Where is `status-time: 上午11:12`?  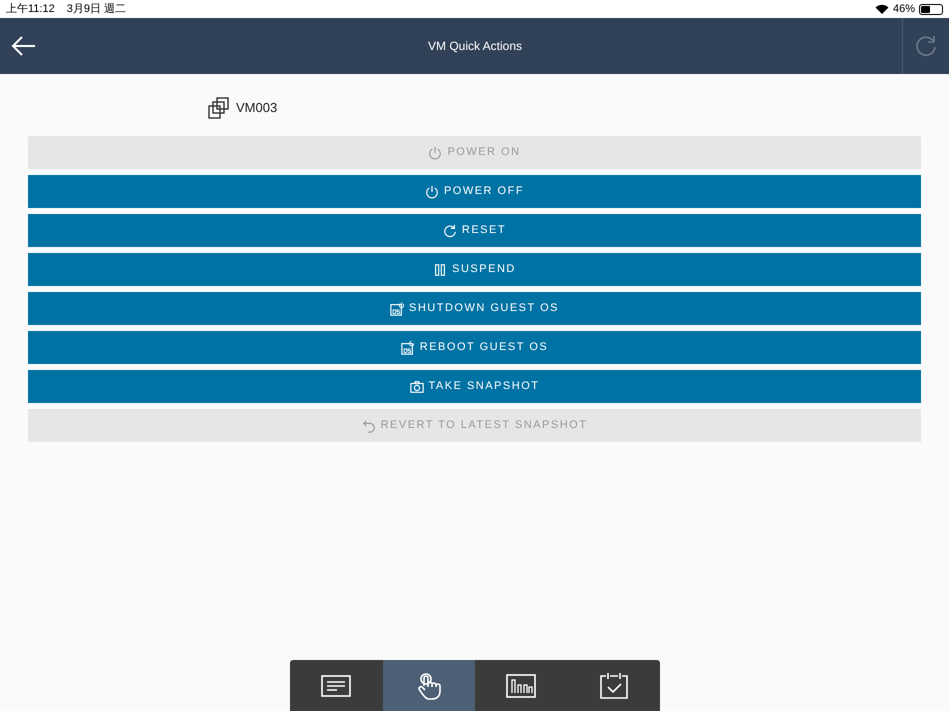
status-time: 上午11:12 is located at coordinates (30, 9).